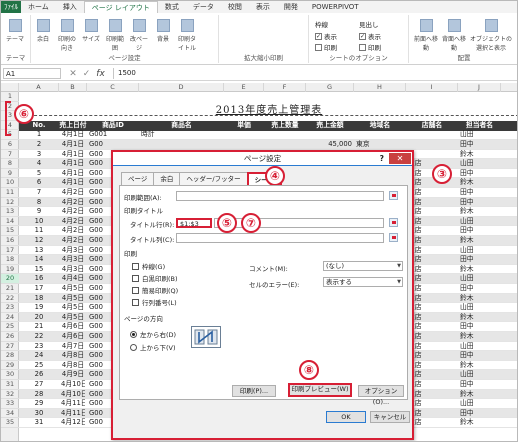 This screenshot has height=442, width=518. I want to click on table-cell: 東京, so click(380, 145).